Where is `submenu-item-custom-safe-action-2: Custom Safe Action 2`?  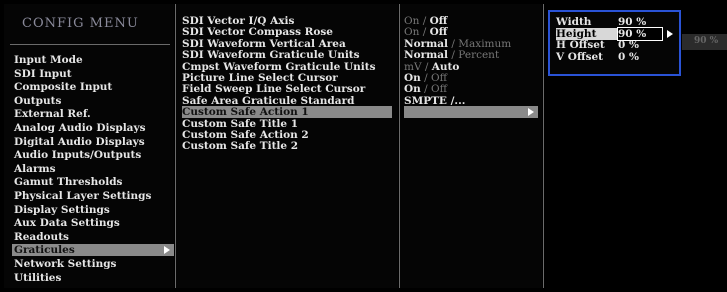 submenu-item-custom-safe-action-2: Custom Safe Action 2 is located at coordinates (287, 135).